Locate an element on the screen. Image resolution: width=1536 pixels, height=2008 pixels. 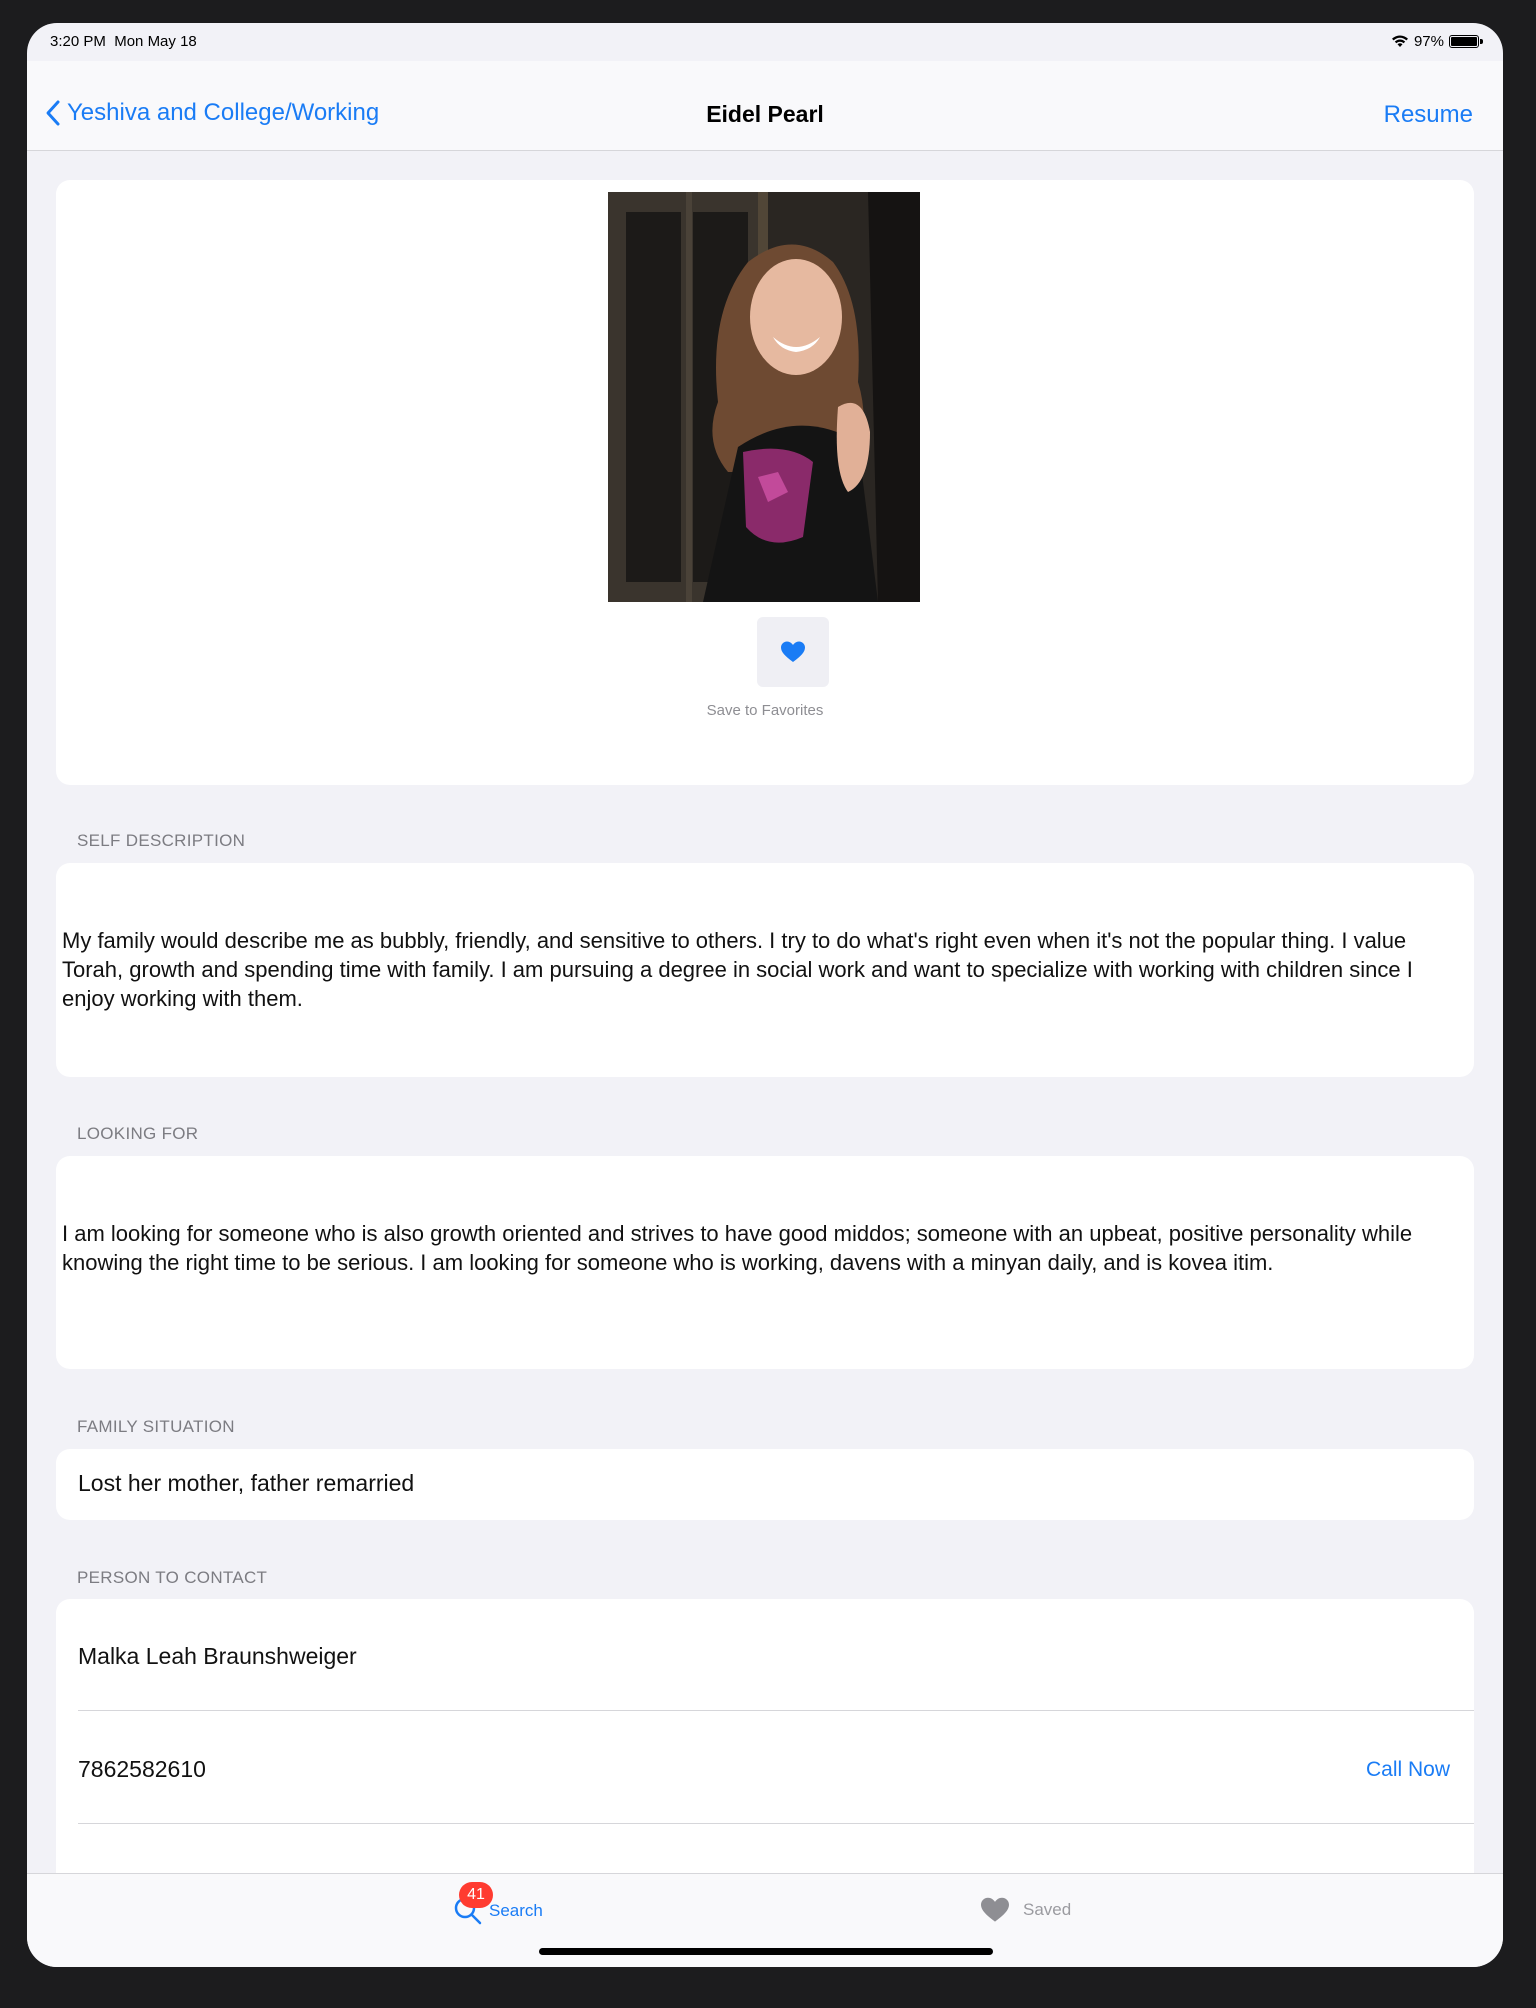
tab-saved-label: Saved is located at coordinates (1047, 1909).